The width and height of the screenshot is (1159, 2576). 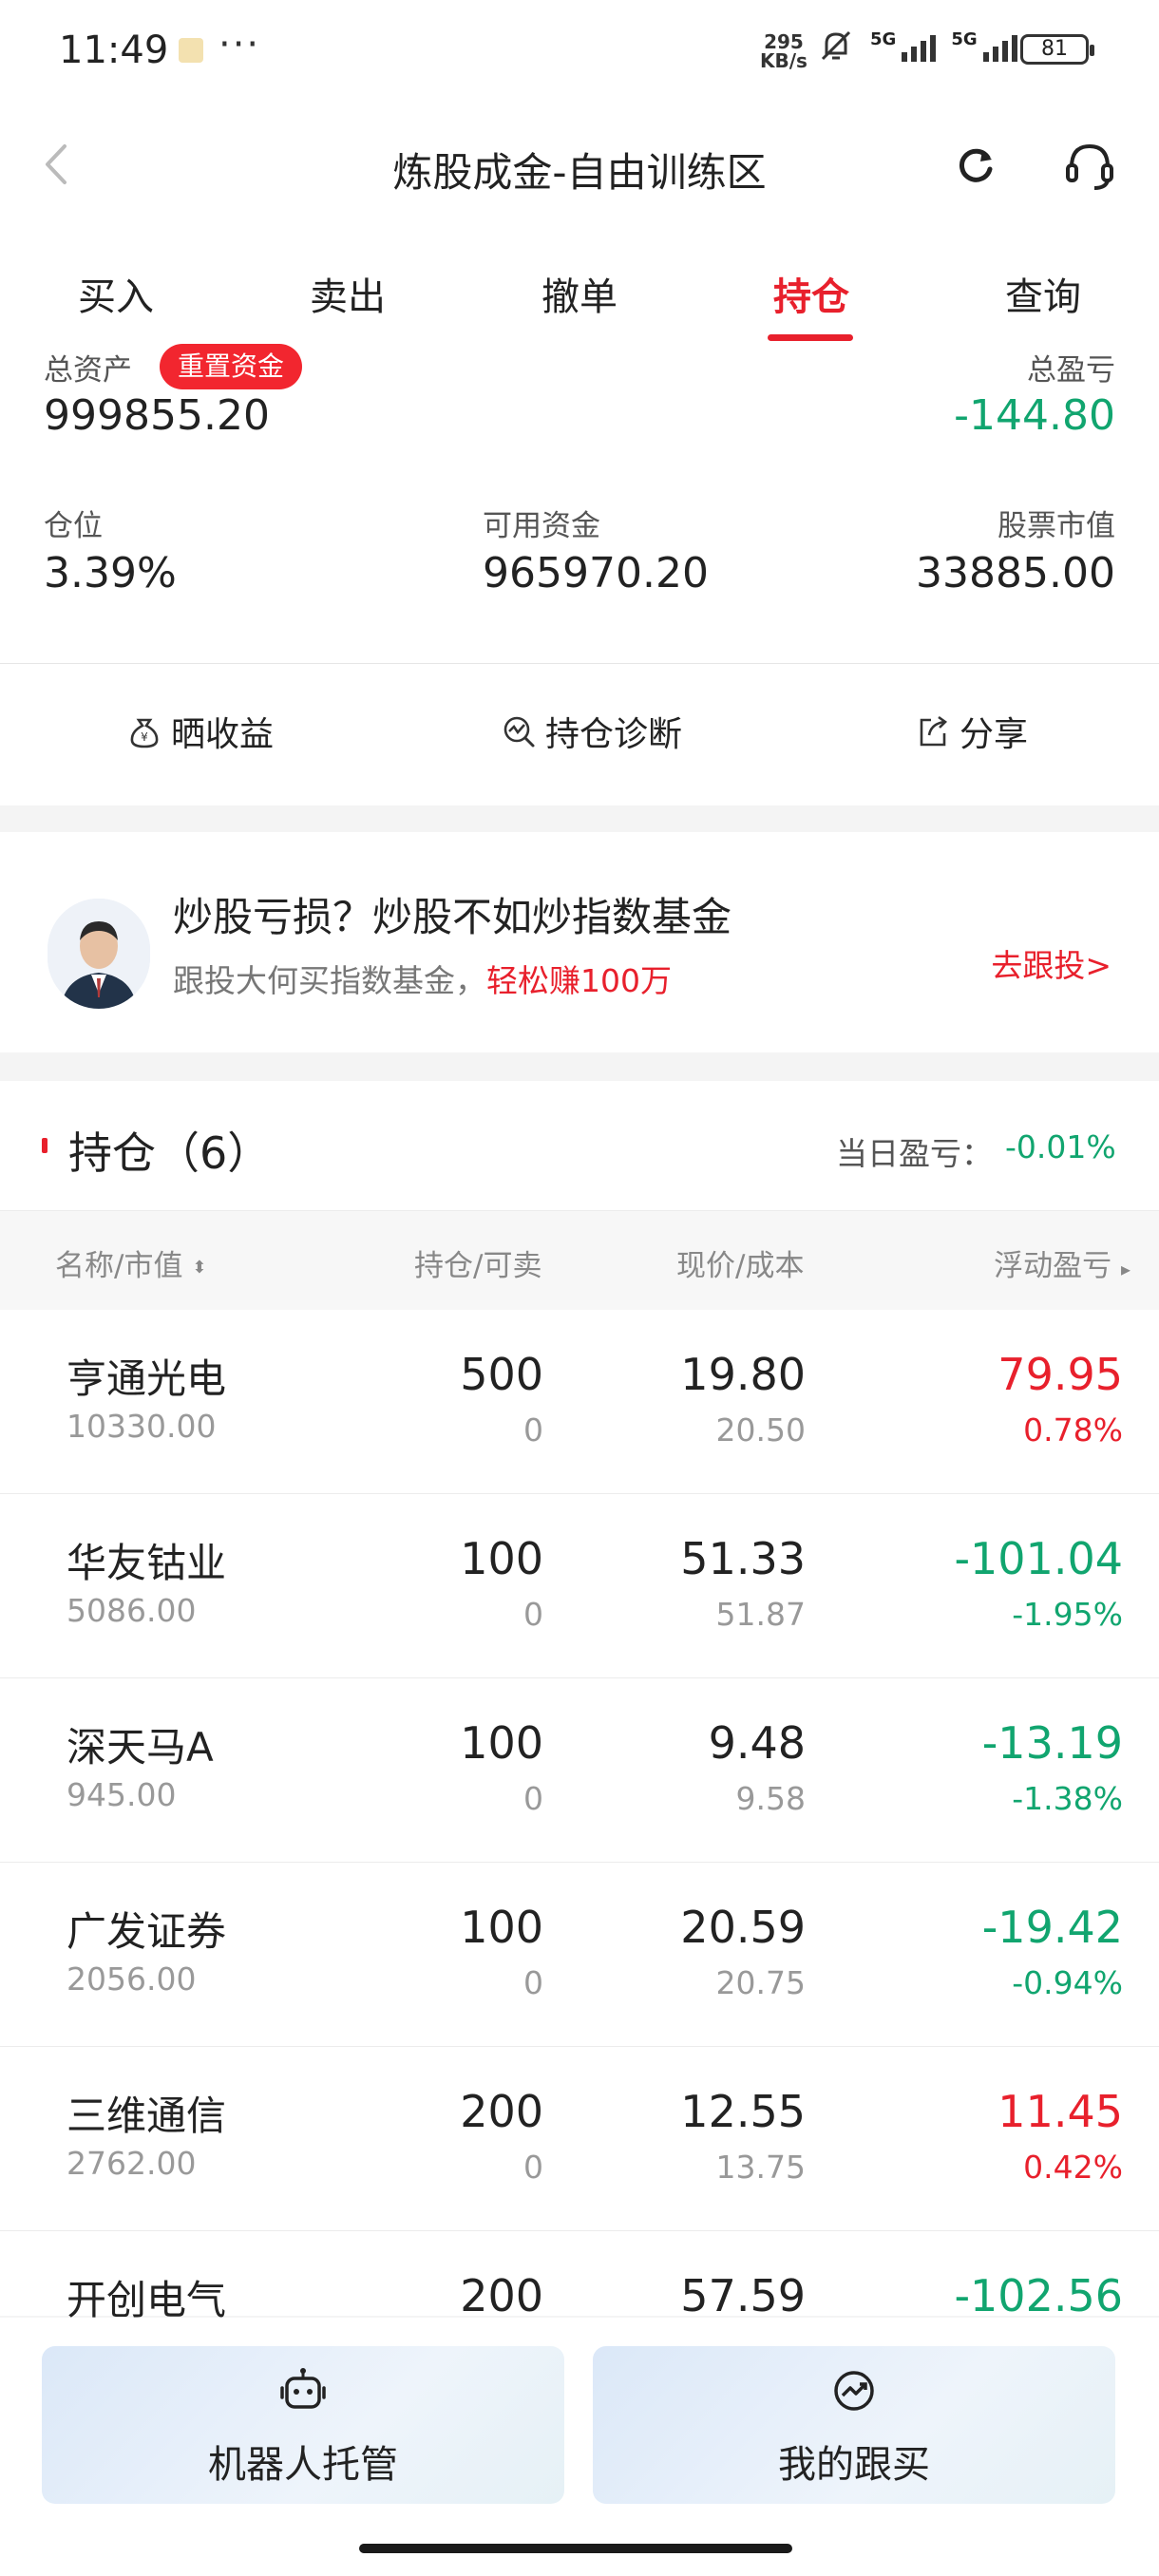 What do you see at coordinates (303, 2465) in the screenshot?
I see `robot-custody-label: 机器人托管` at bounding box center [303, 2465].